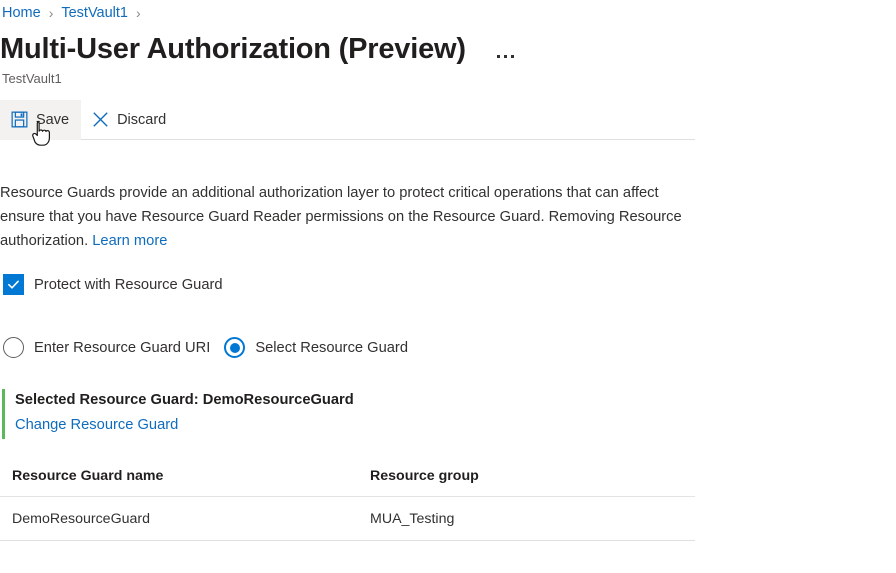  I want to click on table-header: Resource Guard name Resource group, so click(347, 482).